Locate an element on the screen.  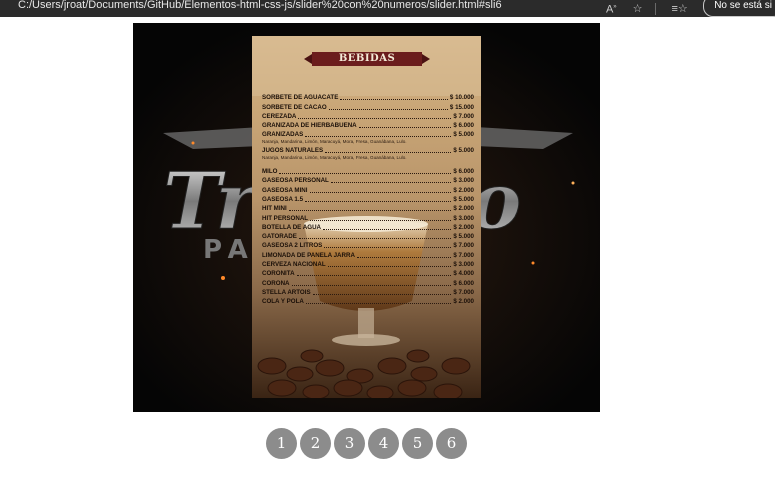
favorite-add-icon: ☆ is located at coordinates (638, 9).